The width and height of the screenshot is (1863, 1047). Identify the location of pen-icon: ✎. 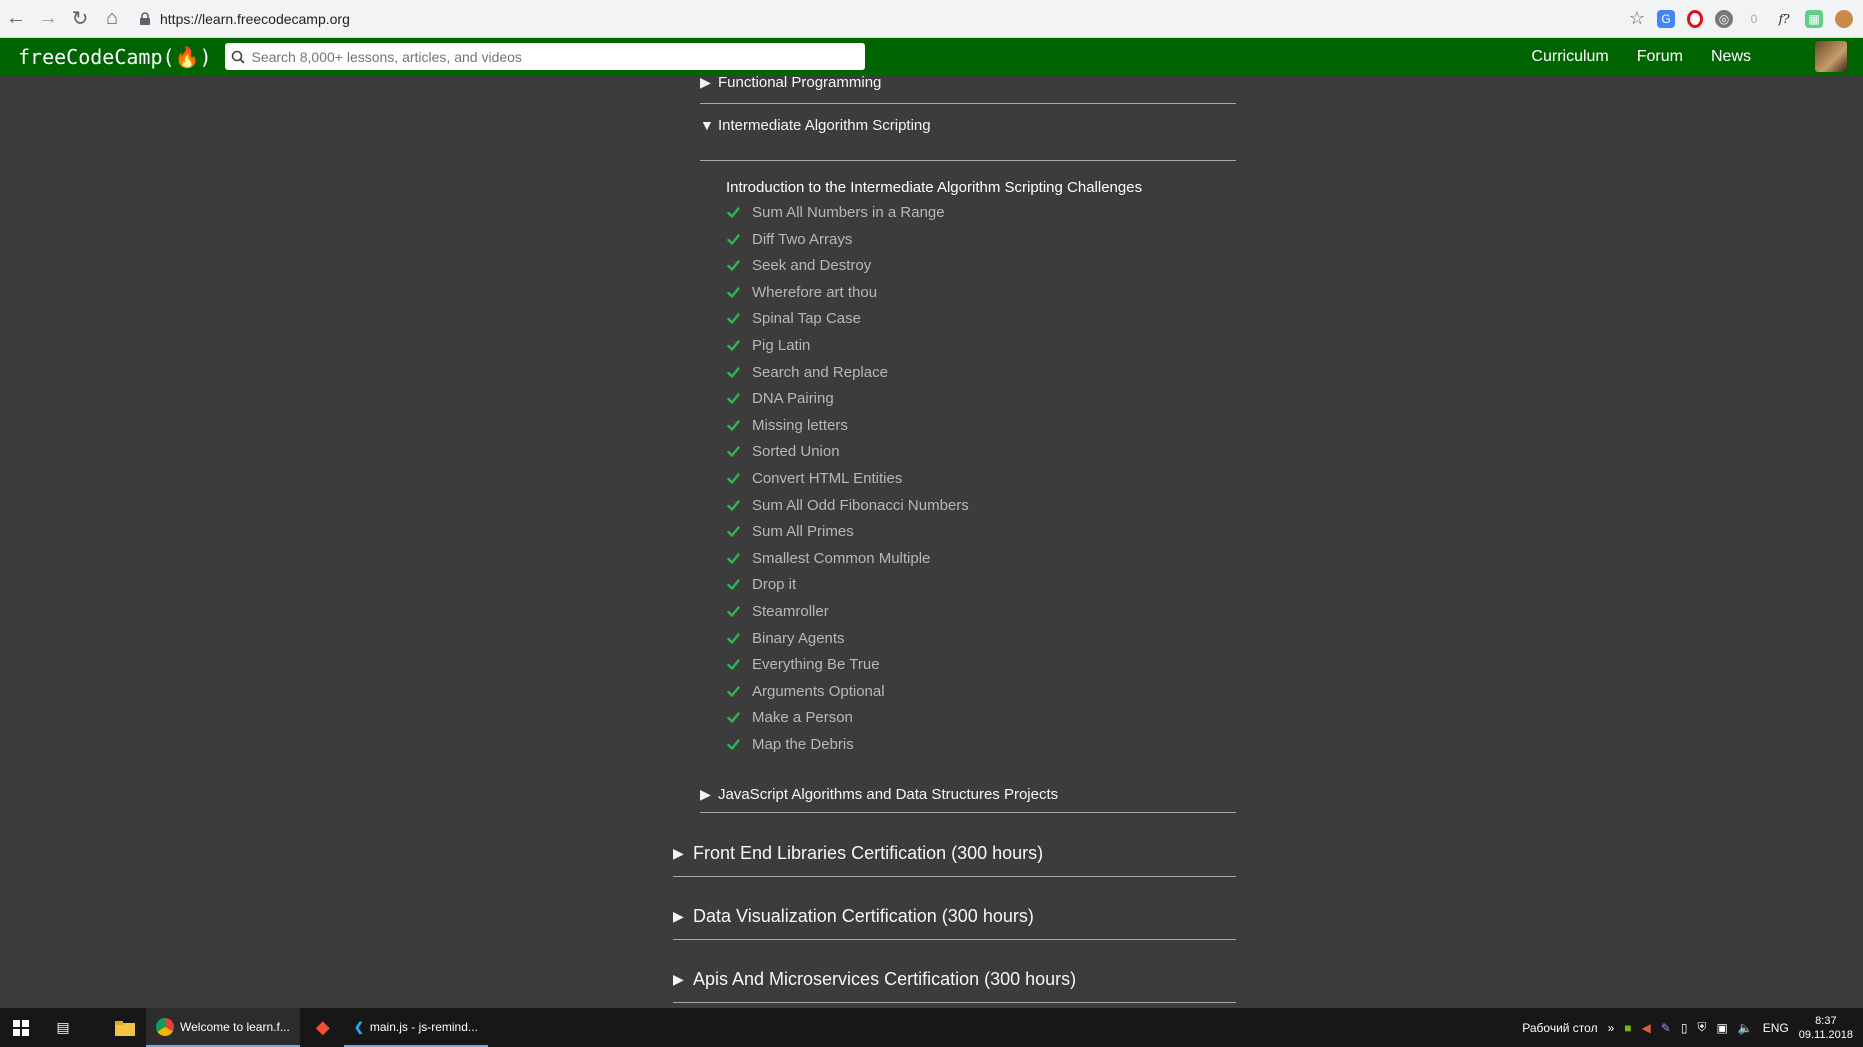
(1666, 1028).